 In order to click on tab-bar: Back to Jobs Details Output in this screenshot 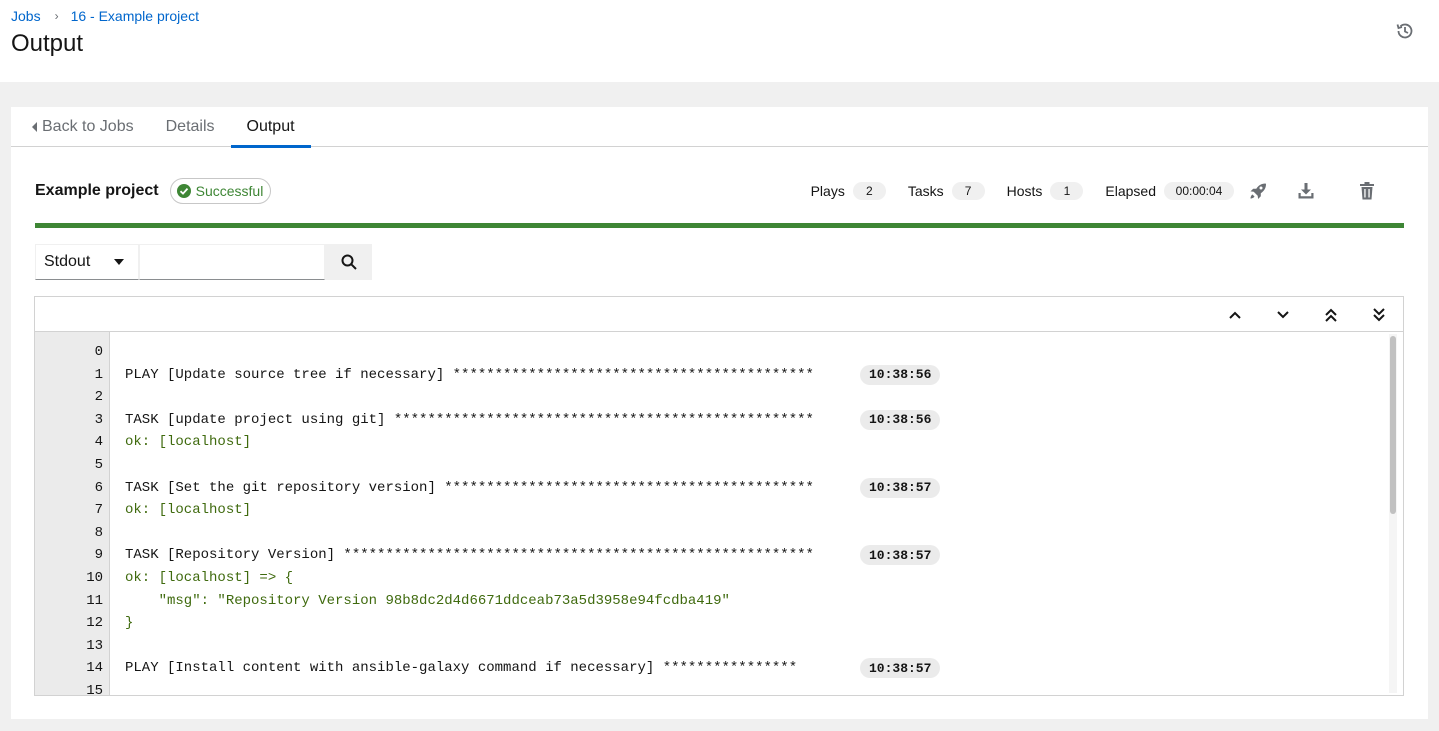, I will do `click(719, 127)`.